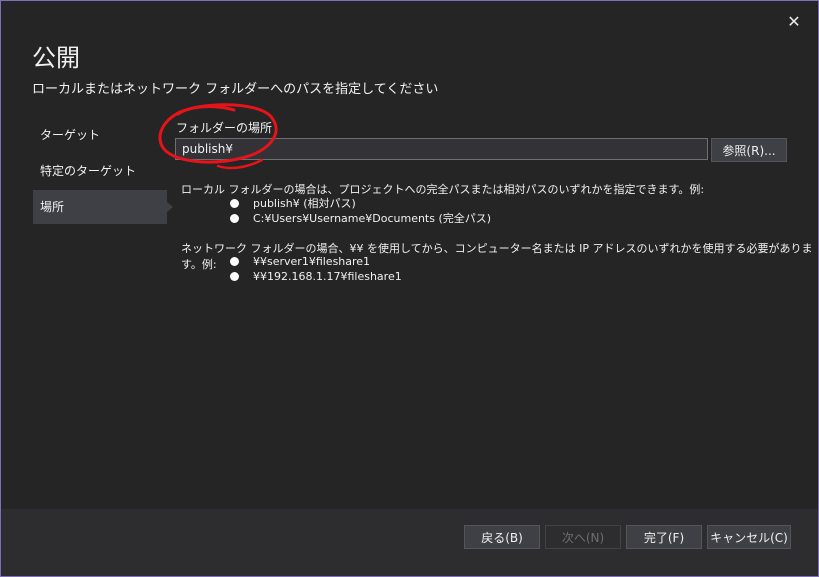 This screenshot has width=819, height=577. Describe the element at coordinates (794, 21) in the screenshot. I see `close-icon: ✕` at that location.